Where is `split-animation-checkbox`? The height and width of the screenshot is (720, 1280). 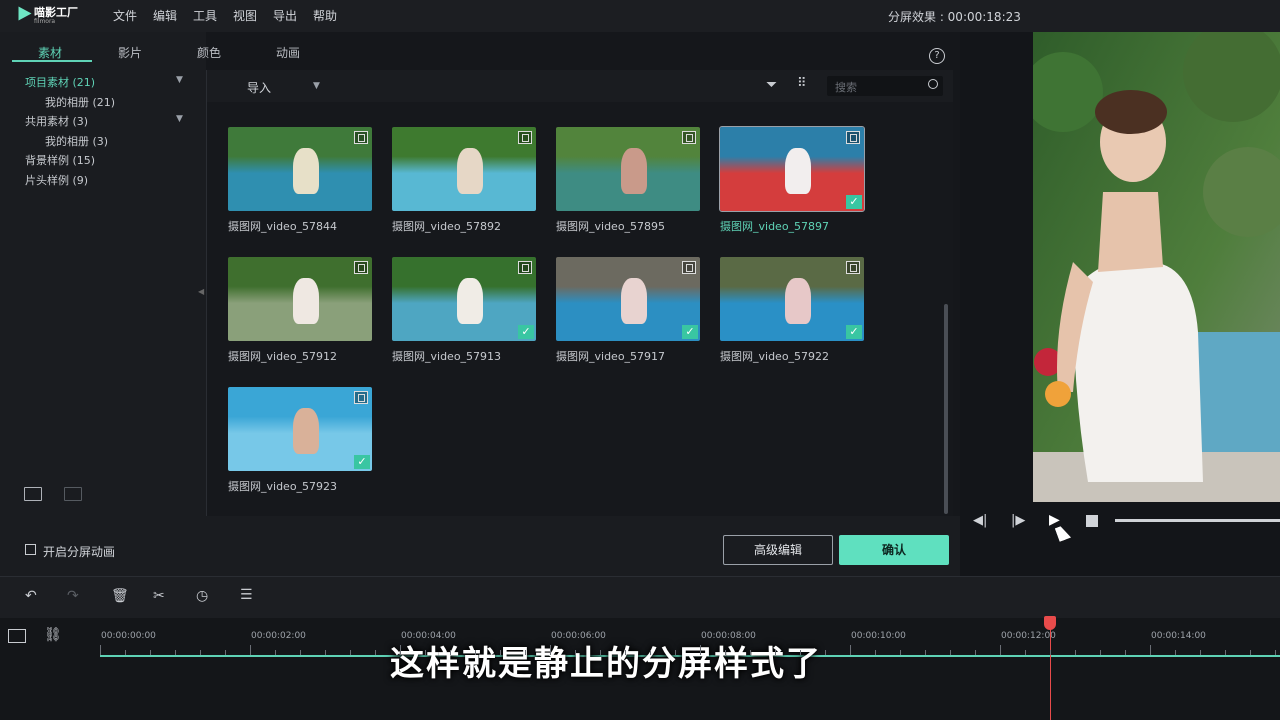 split-animation-checkbox is located at coordinates (30, 549).